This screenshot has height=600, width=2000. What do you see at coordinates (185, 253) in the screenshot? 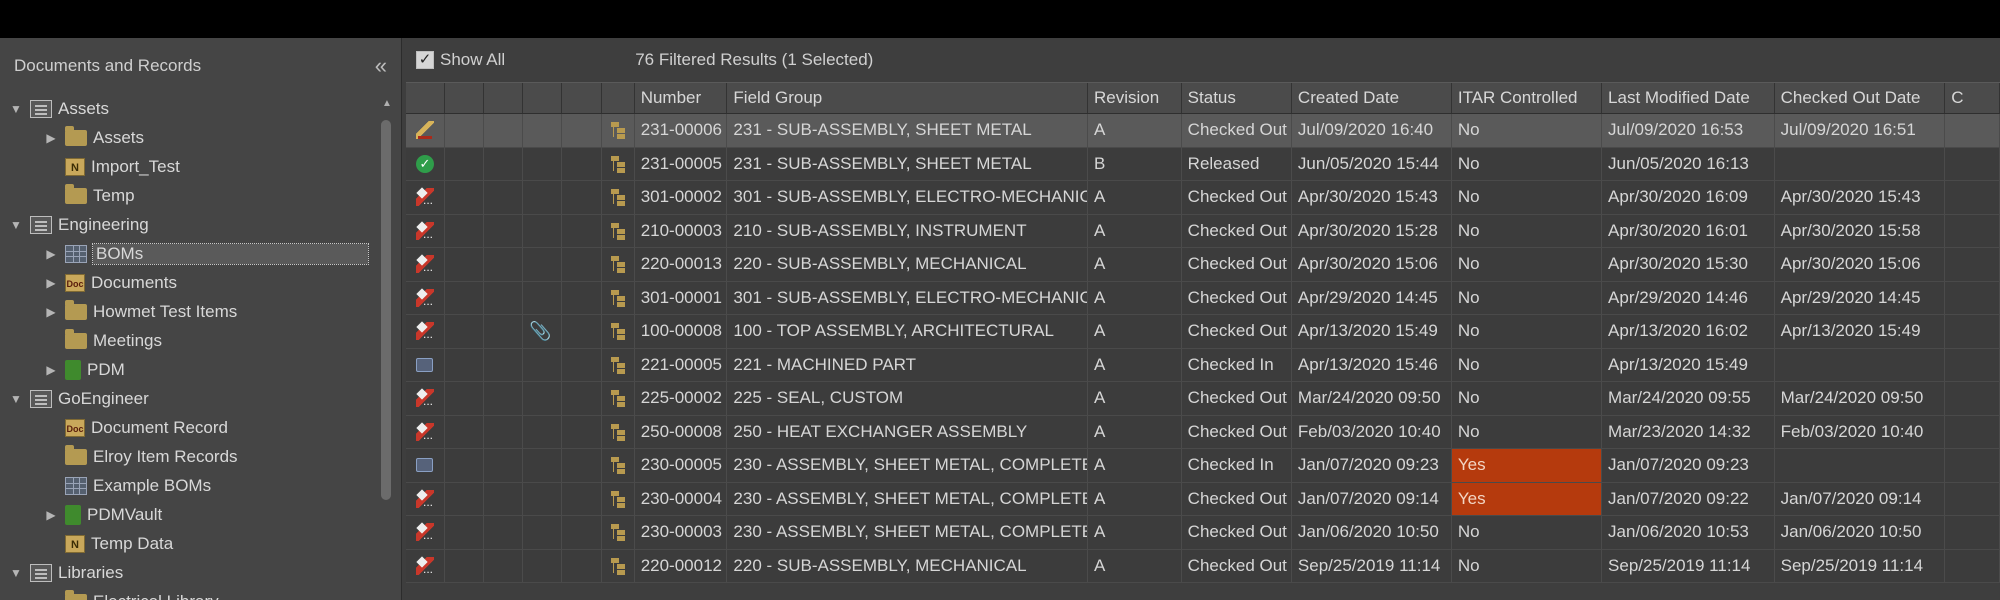
I see `tree-item: ▶ BOMs` at bounding box center [185, 253].